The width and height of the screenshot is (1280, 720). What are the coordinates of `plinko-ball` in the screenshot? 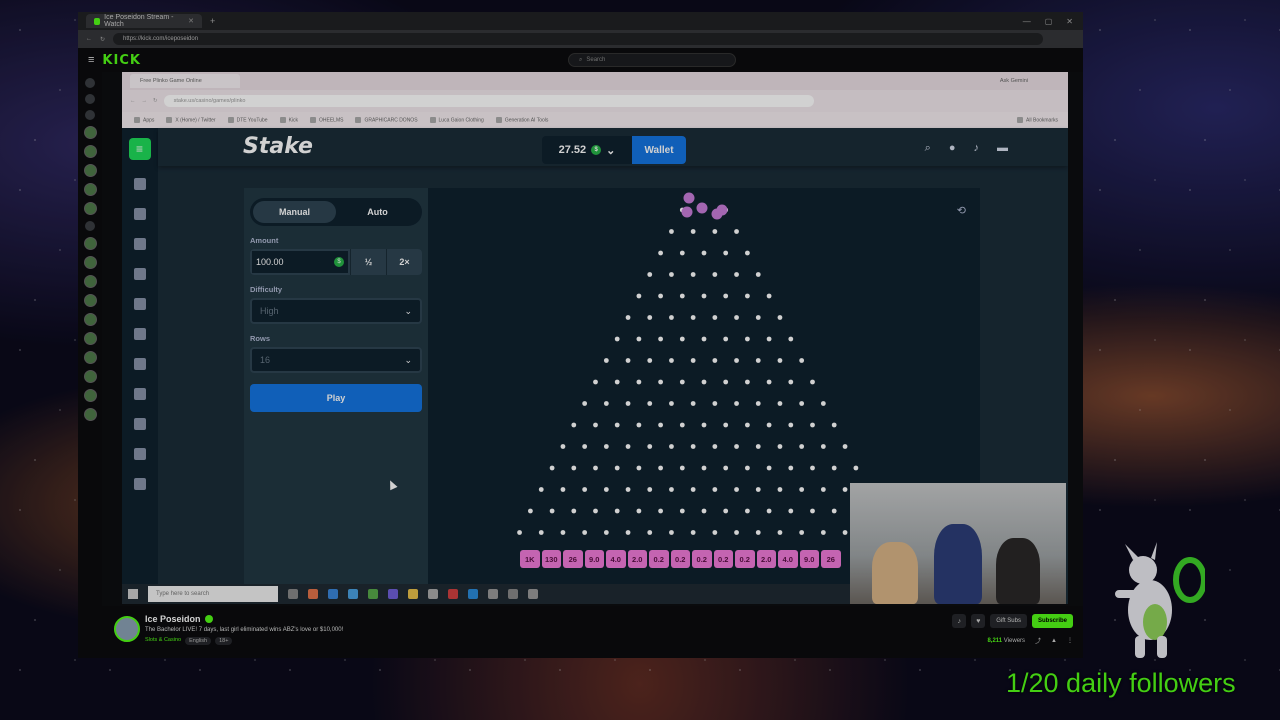 It's located at (702, 208).